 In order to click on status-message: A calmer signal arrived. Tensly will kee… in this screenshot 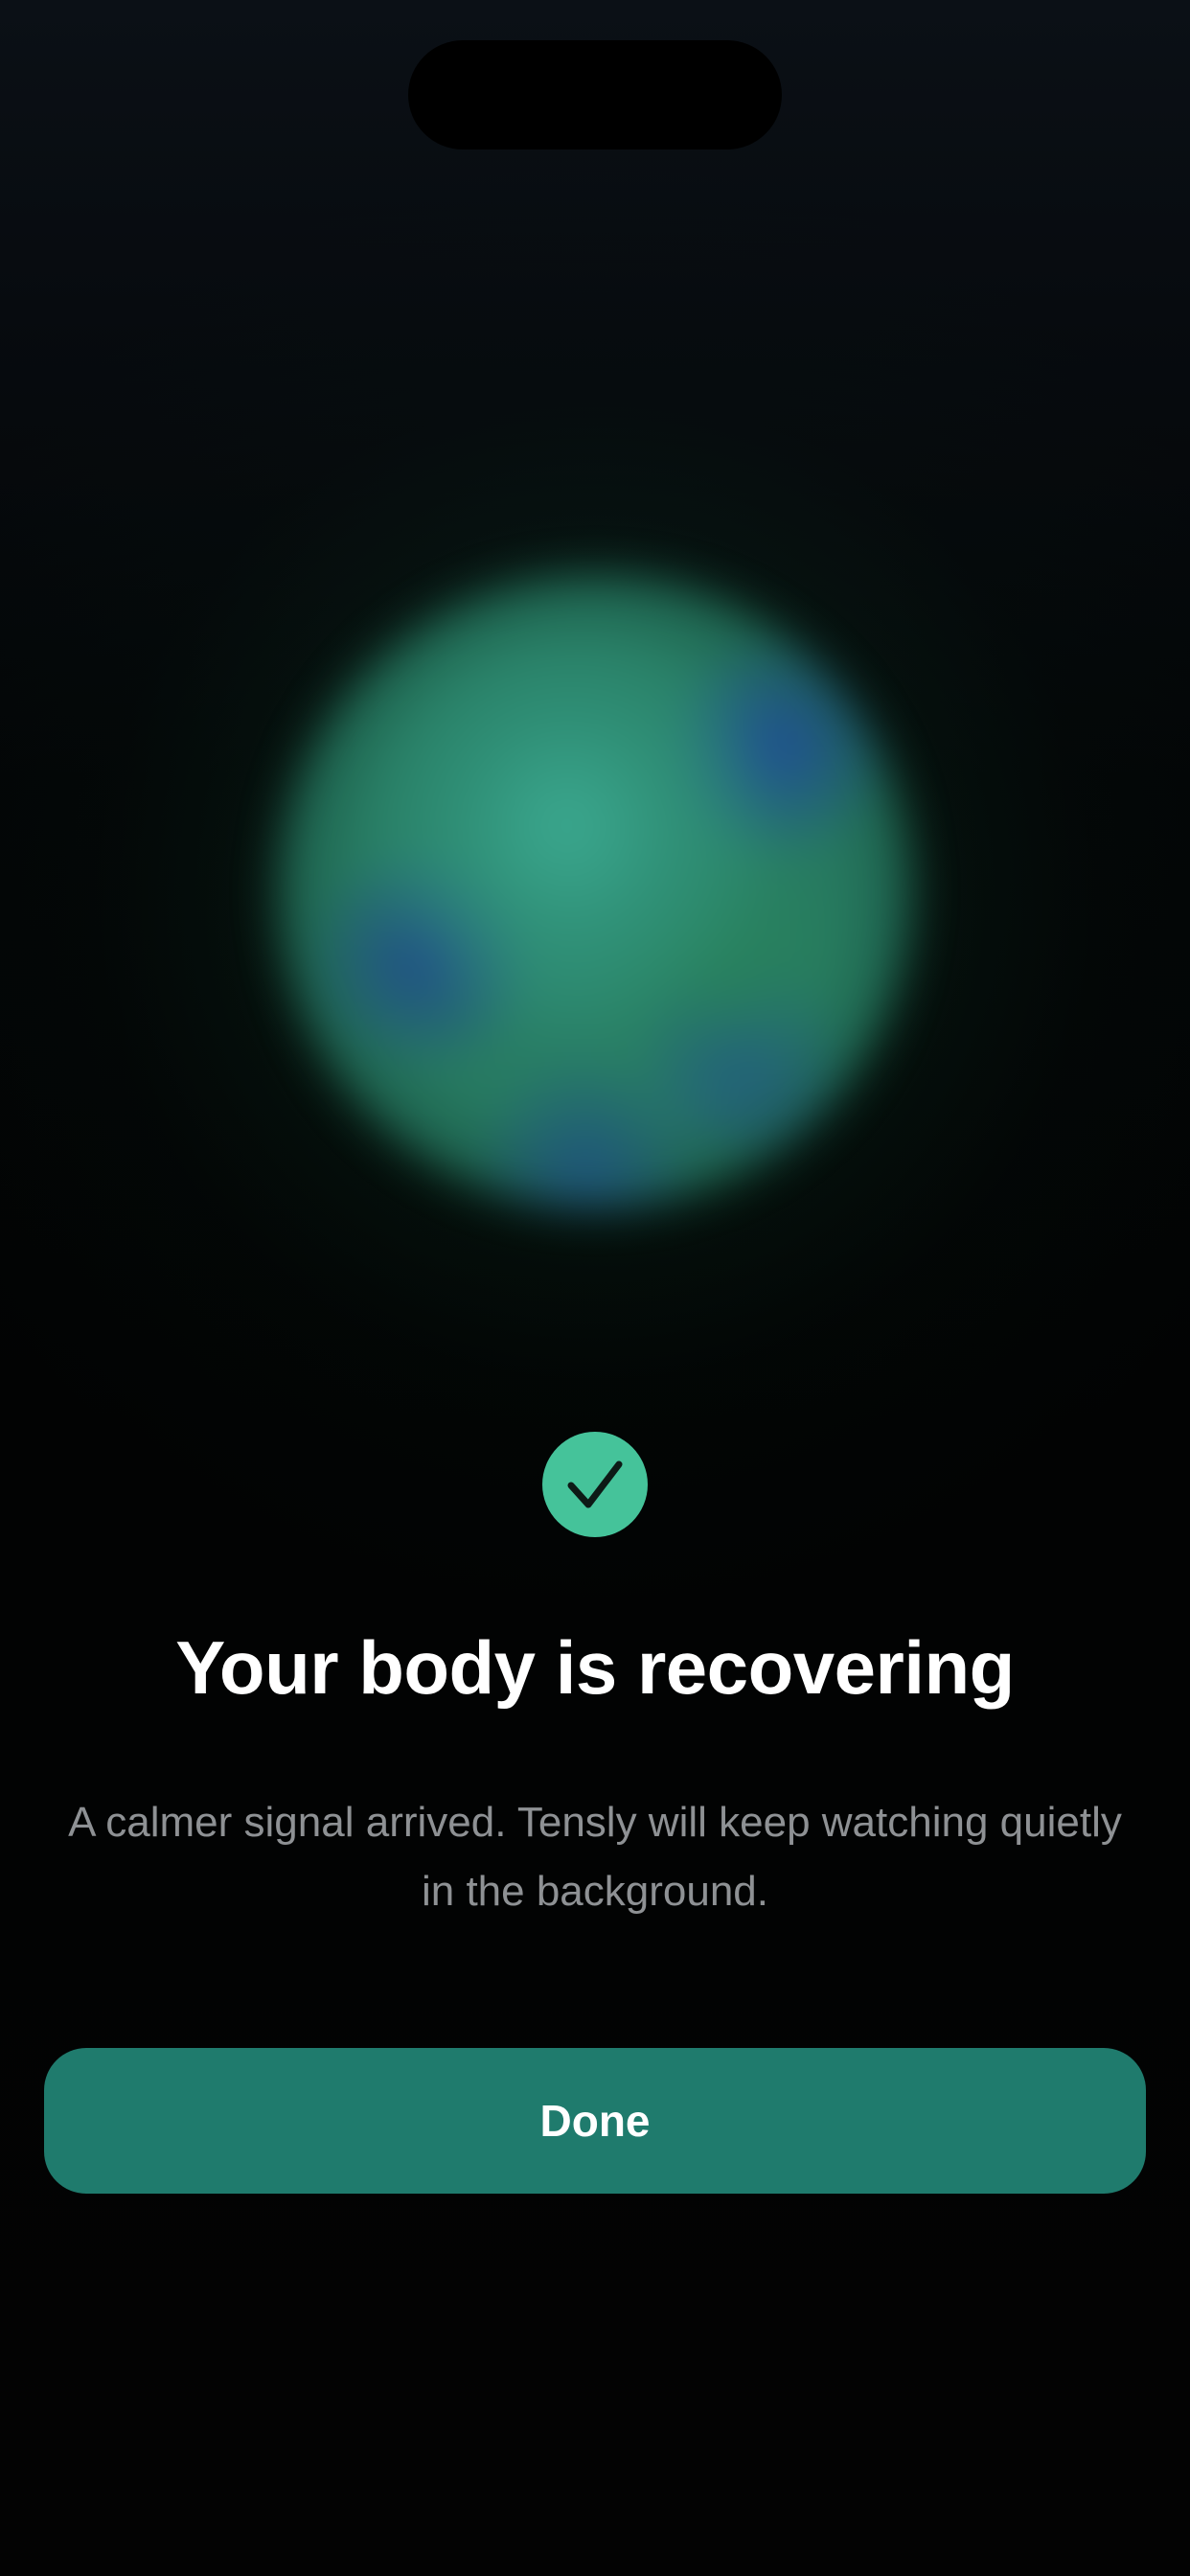, I will do `click(595, 1857)`.